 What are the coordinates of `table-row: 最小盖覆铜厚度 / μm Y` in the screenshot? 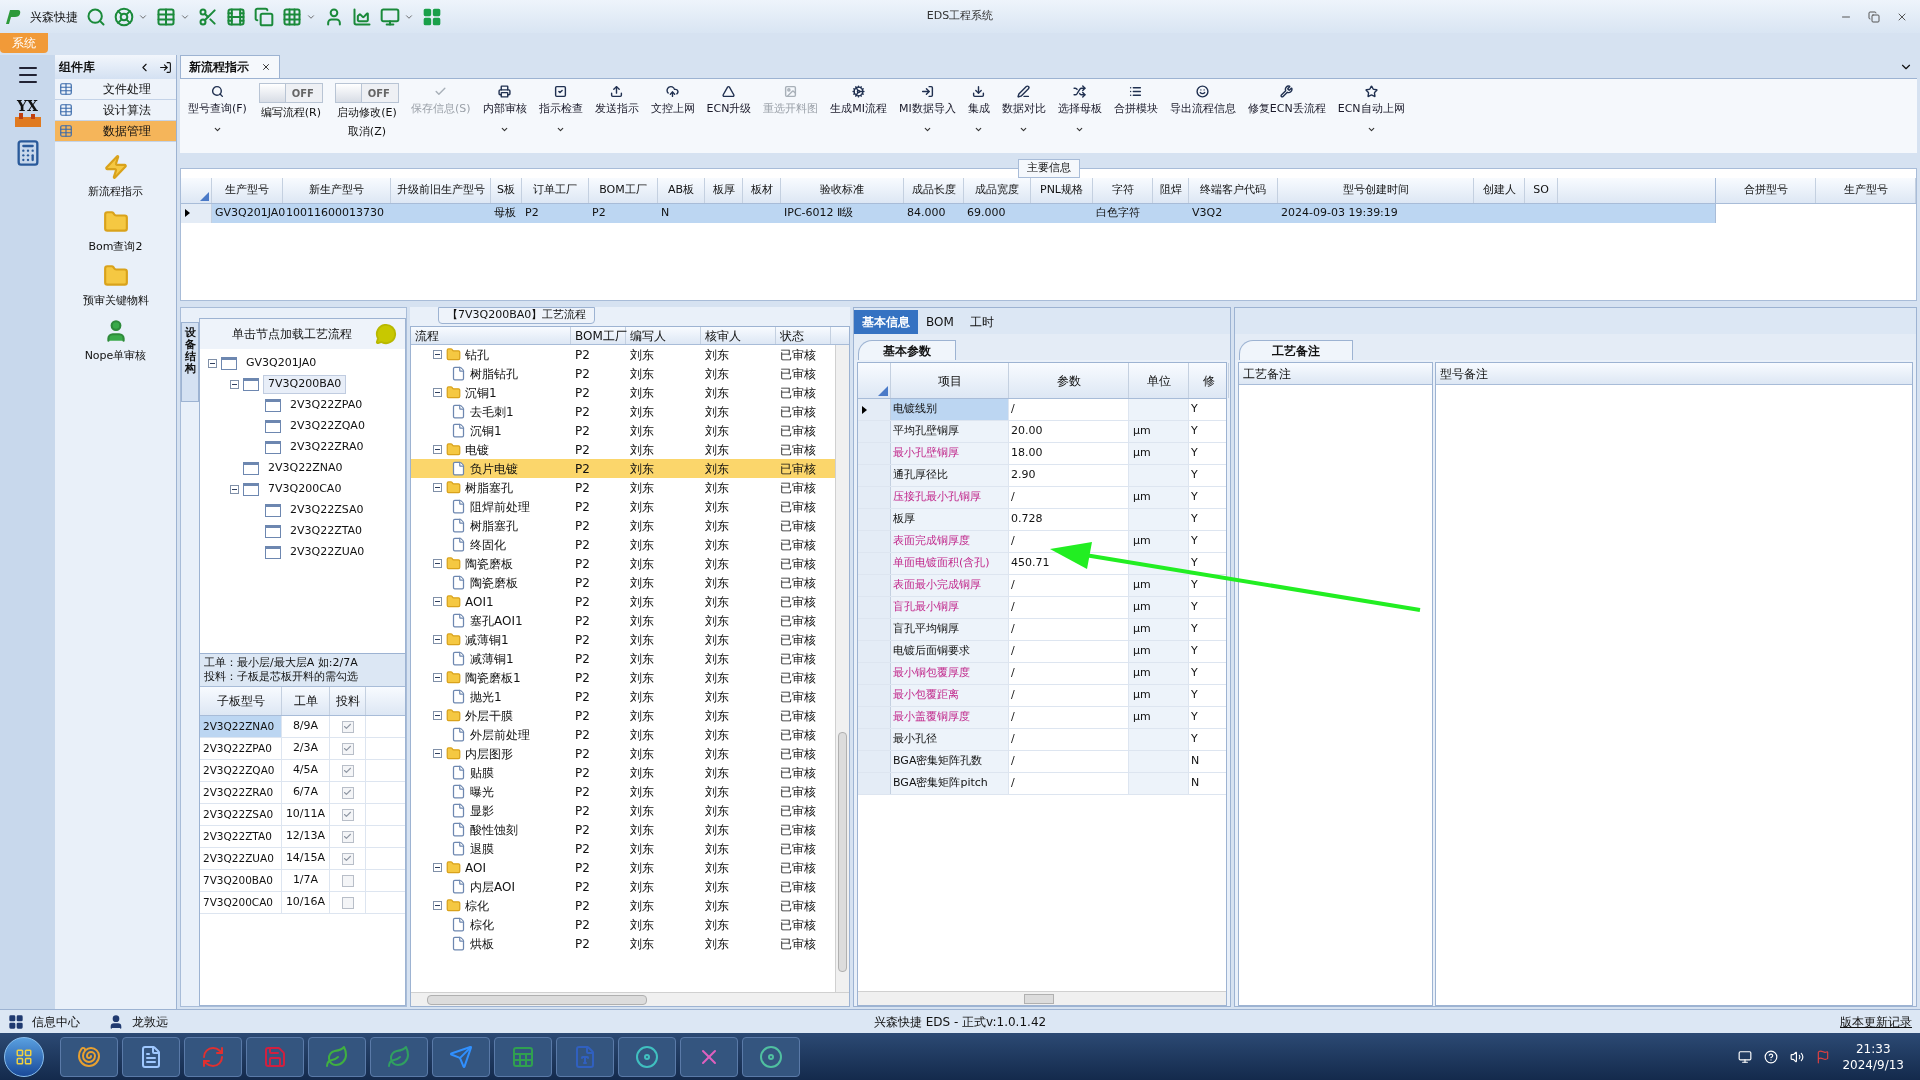 It's located at (1042, 718).